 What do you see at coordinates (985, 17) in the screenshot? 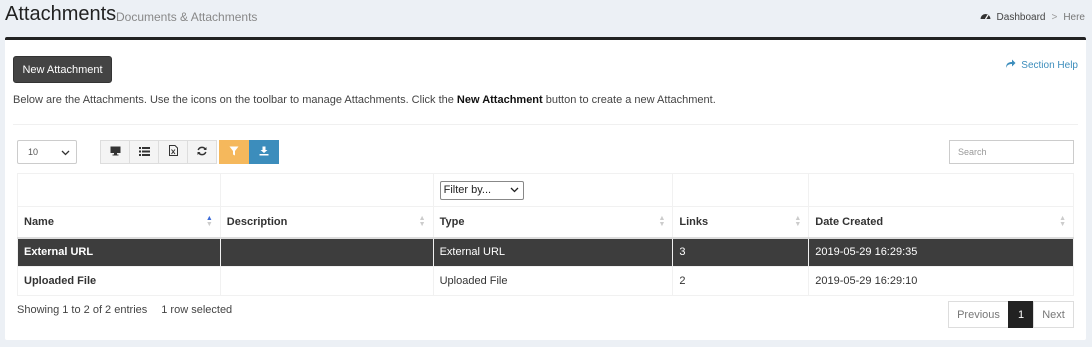
I see `dashboard-icon` at bounding box center [985, 17].